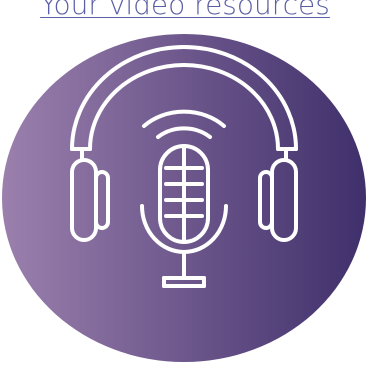 Image resolution: width=370 pixels, height=370 pixels. What do you see at coordinates (185, 11) in the screenshot?
I see `video-resources-link: Your video resources` at bounding box center [185, 11].